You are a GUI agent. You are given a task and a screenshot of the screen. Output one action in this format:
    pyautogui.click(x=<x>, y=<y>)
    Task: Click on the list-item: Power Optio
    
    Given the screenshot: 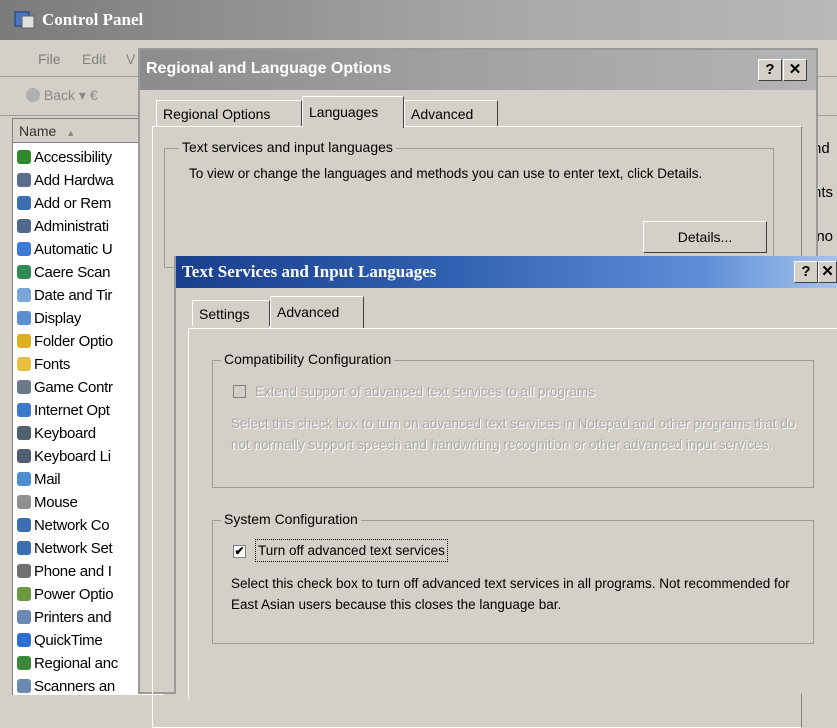 What is the action you would take?
    pyautogui.click(x=67, y=597)
    